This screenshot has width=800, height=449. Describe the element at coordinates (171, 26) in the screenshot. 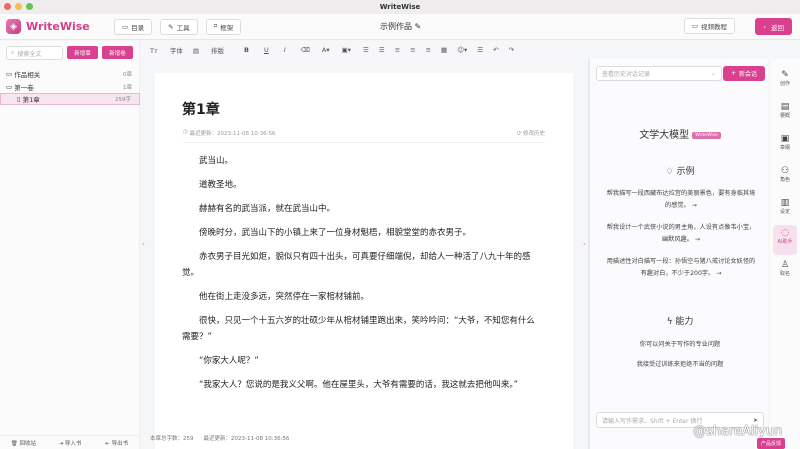

I see `wrench-icon: ✎` at that location.